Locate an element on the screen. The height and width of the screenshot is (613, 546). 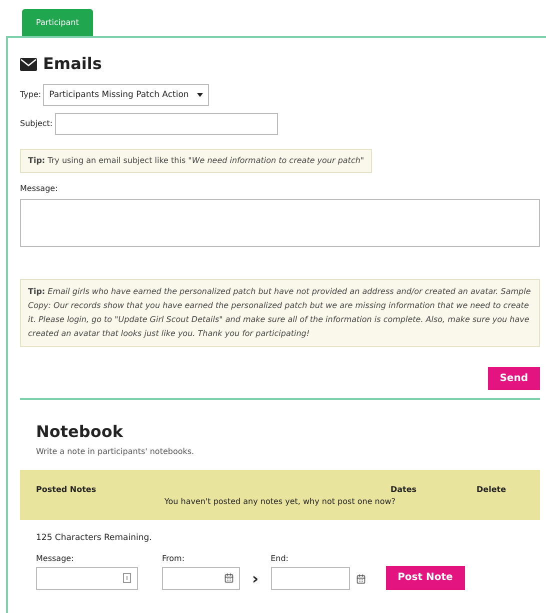
type-label: Type: is located at coordinates (31, 95).